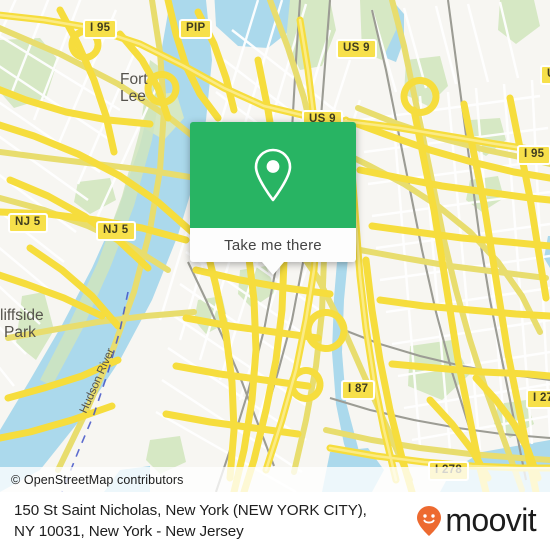 Image resolution: width=550 pixels, height=550 pixels. I want to click on highway-shield: I 87, so click(358, 390).